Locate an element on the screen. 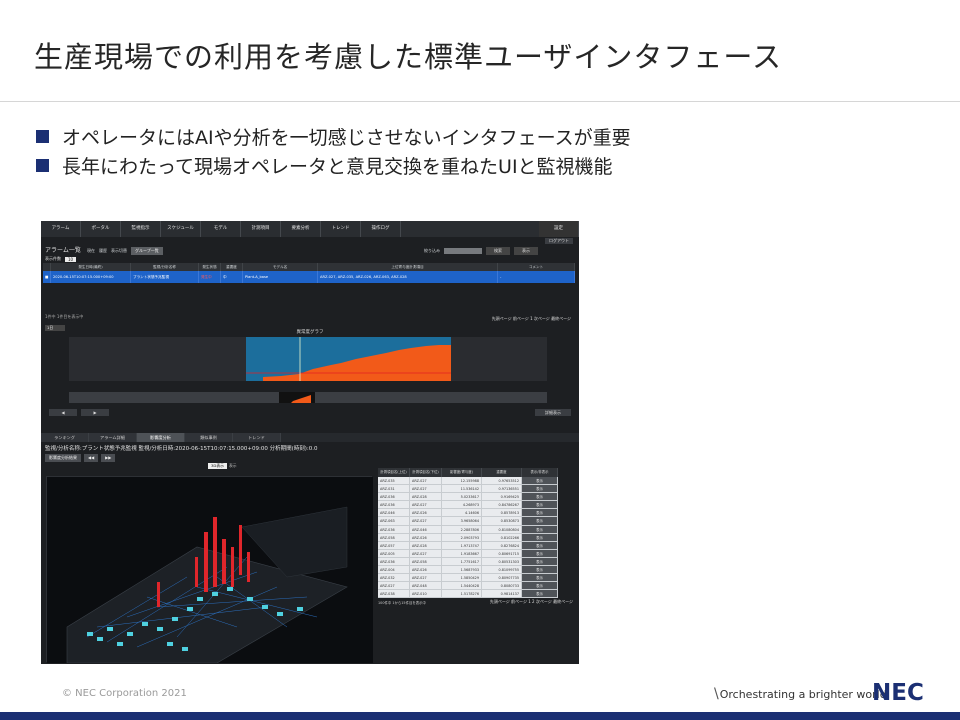 The height and width of the screenshot is (720, 960). detail-button: 詳細表示 is located at coordinates (553, 412).